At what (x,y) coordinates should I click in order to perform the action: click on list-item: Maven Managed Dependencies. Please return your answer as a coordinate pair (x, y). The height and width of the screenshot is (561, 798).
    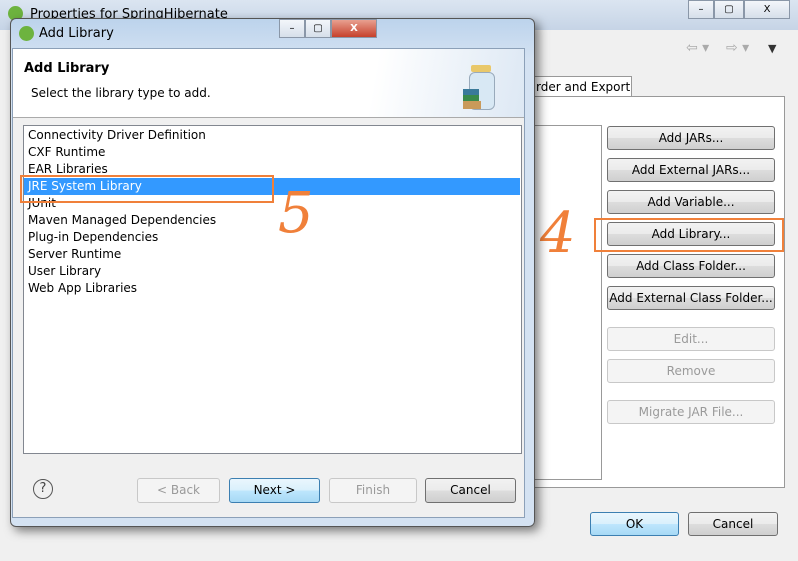
    Looking at the image, I should click on (122, 220).